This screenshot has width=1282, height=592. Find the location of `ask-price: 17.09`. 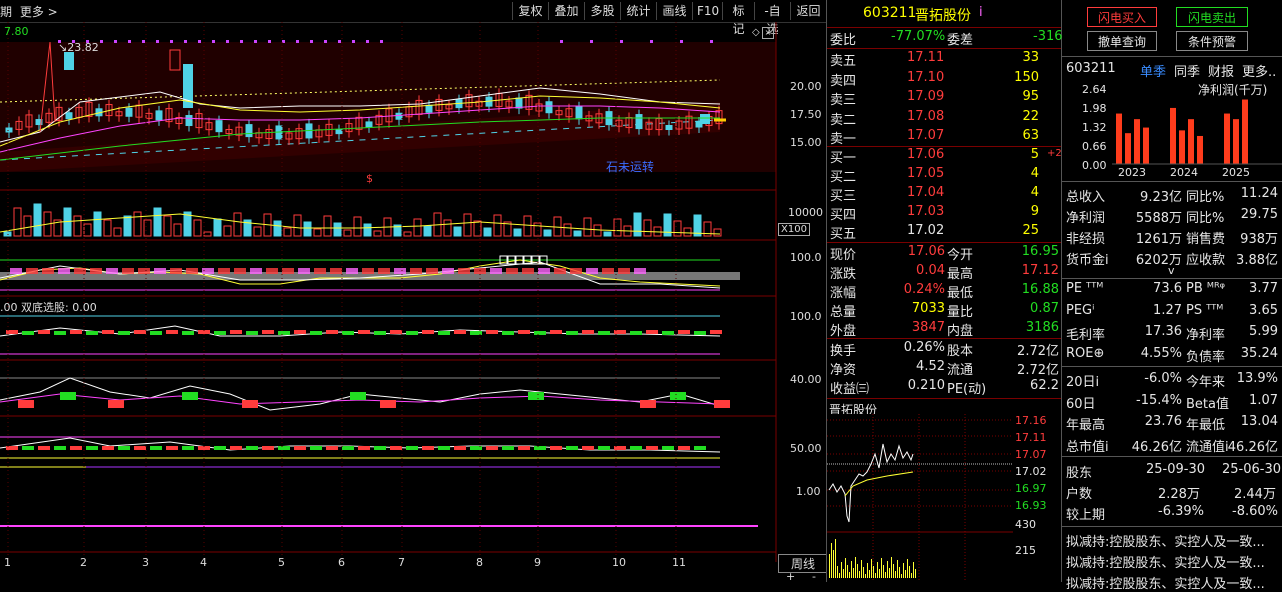

ask-price: 17.09 is located at coordinates (925, 96).